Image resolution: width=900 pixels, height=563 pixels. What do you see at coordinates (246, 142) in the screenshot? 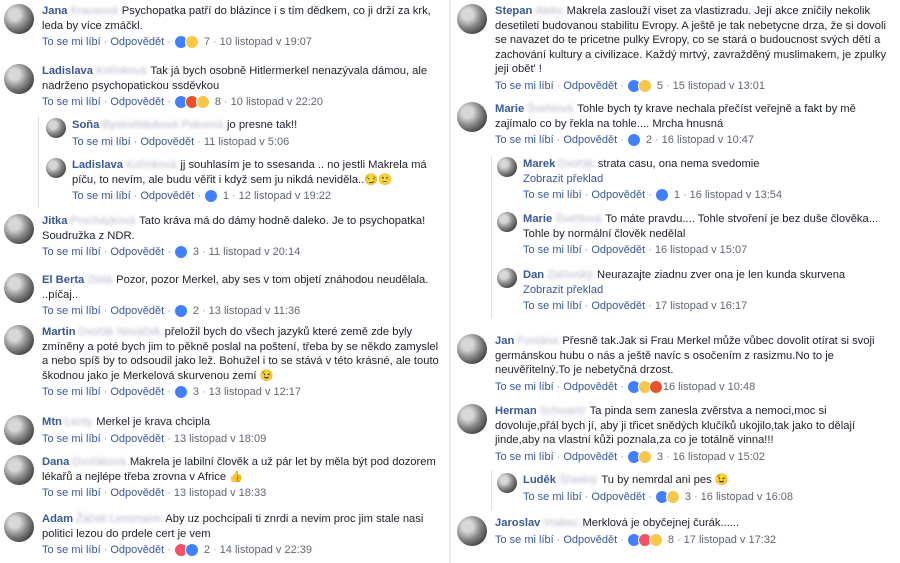
I see `timestamp: 11 listopad v 5:06` at bounding box center [246, 142].